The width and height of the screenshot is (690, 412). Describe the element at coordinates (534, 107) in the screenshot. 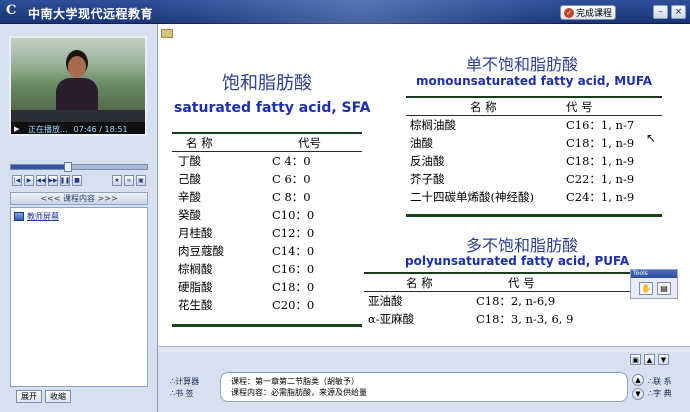

I see `mufa-table-header: 名 称 代 号` at that location.